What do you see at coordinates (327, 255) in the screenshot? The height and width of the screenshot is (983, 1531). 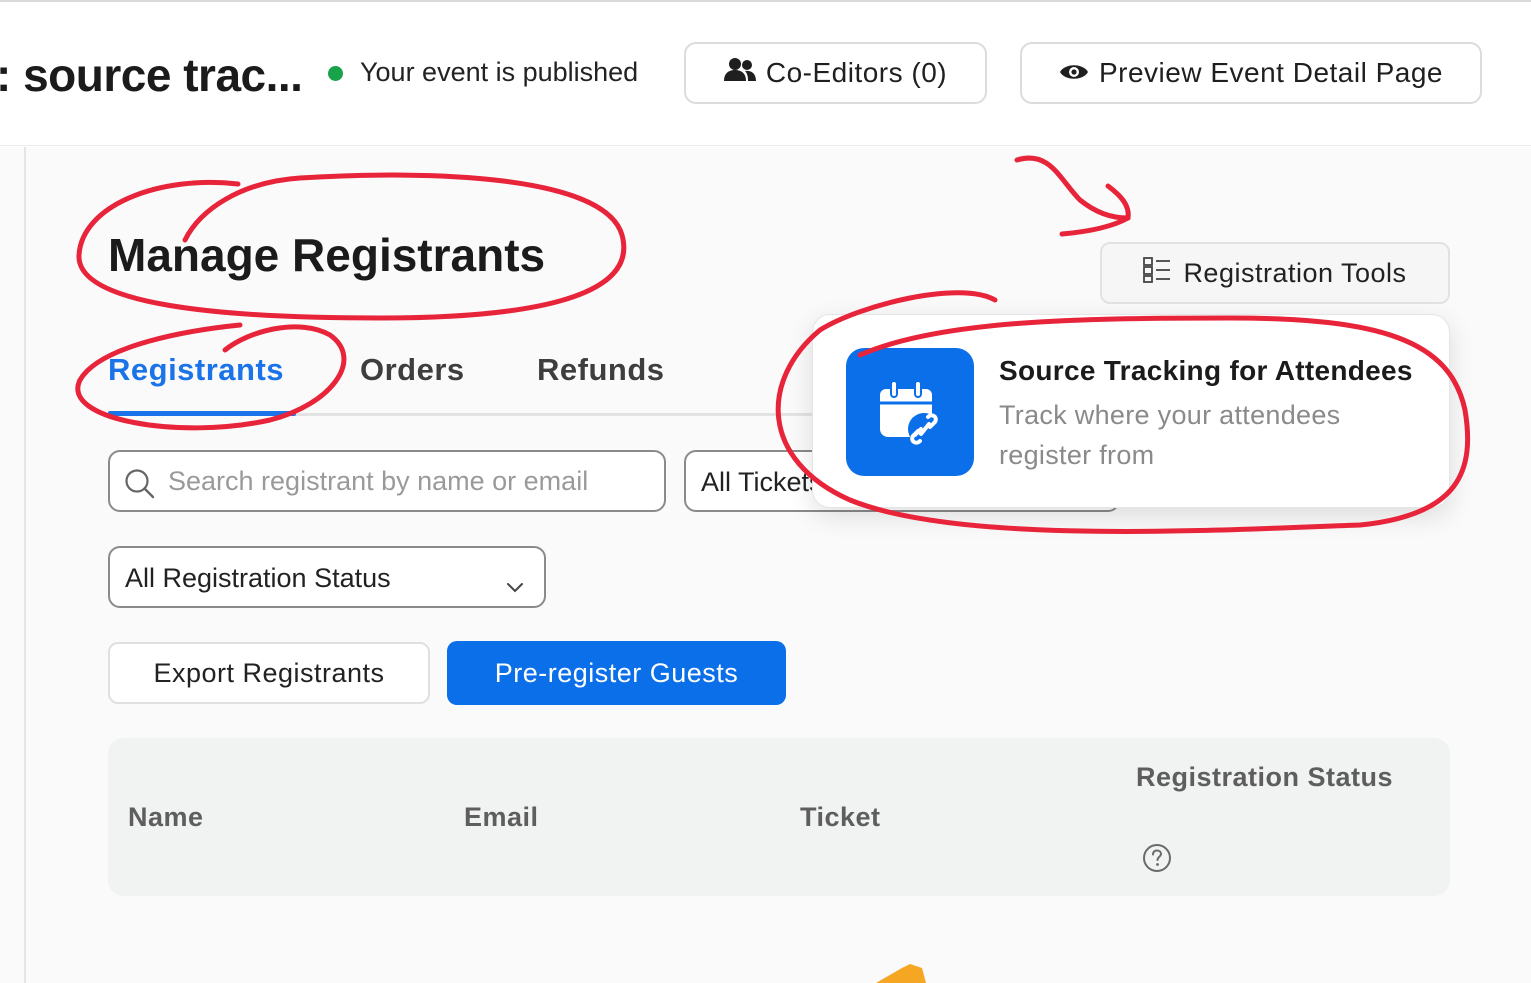 I see `page-title: Manage Registrants` at bounding box center [327, 255].